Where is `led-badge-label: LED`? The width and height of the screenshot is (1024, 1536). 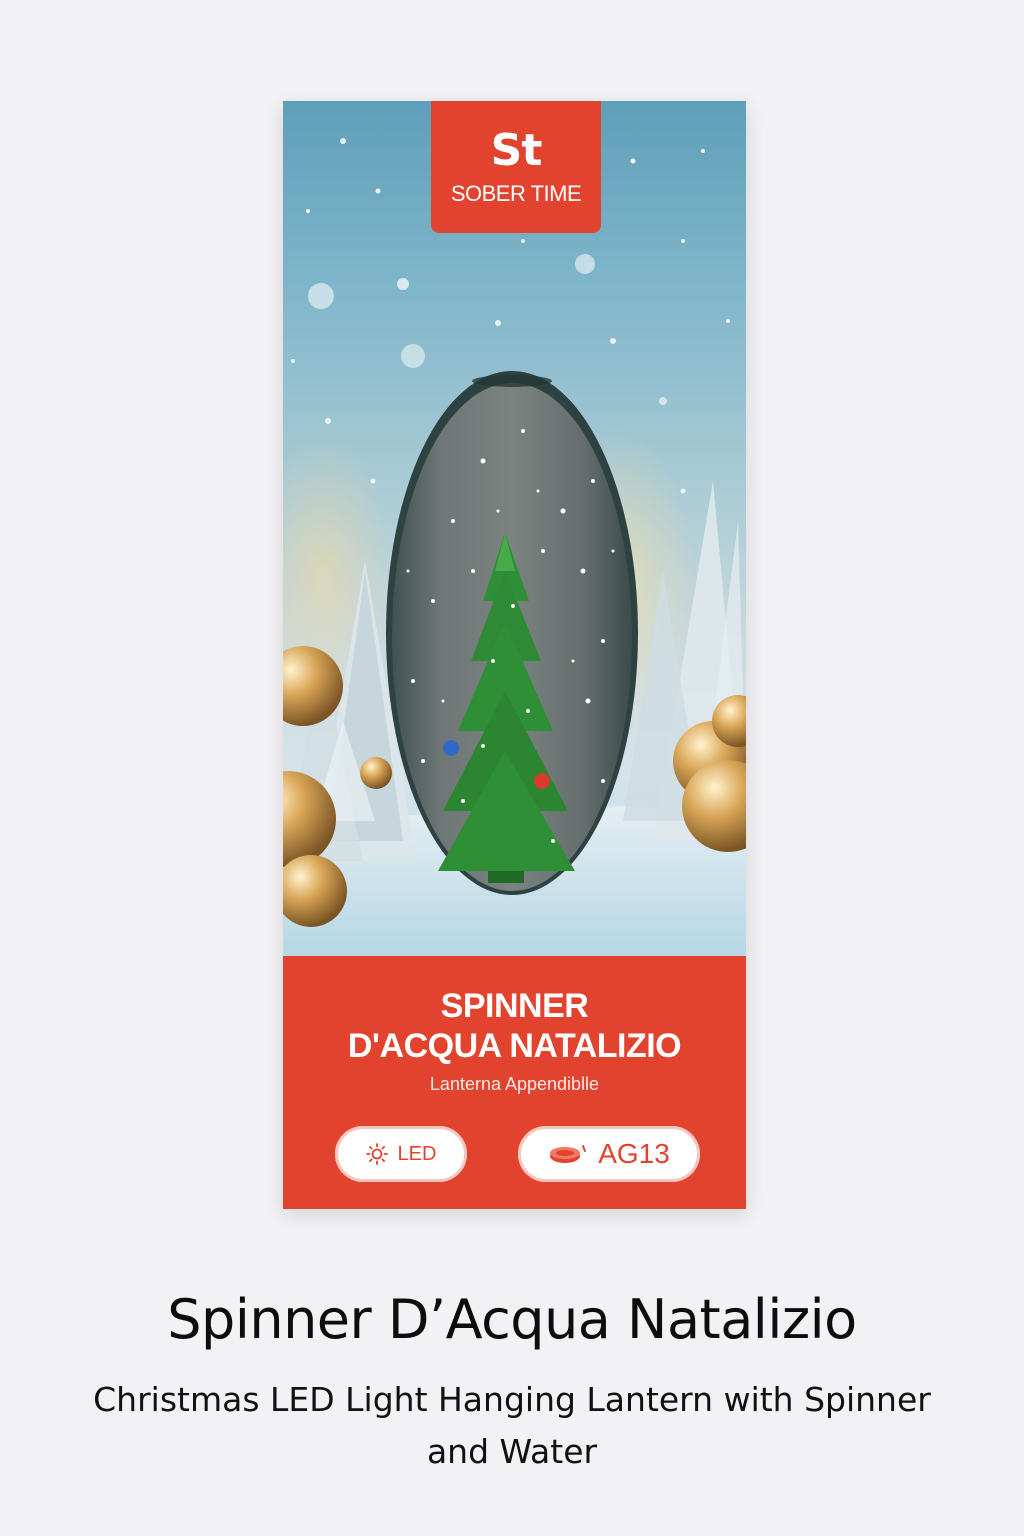
led-badge-label: LED is located at coordinates (417, 1153).